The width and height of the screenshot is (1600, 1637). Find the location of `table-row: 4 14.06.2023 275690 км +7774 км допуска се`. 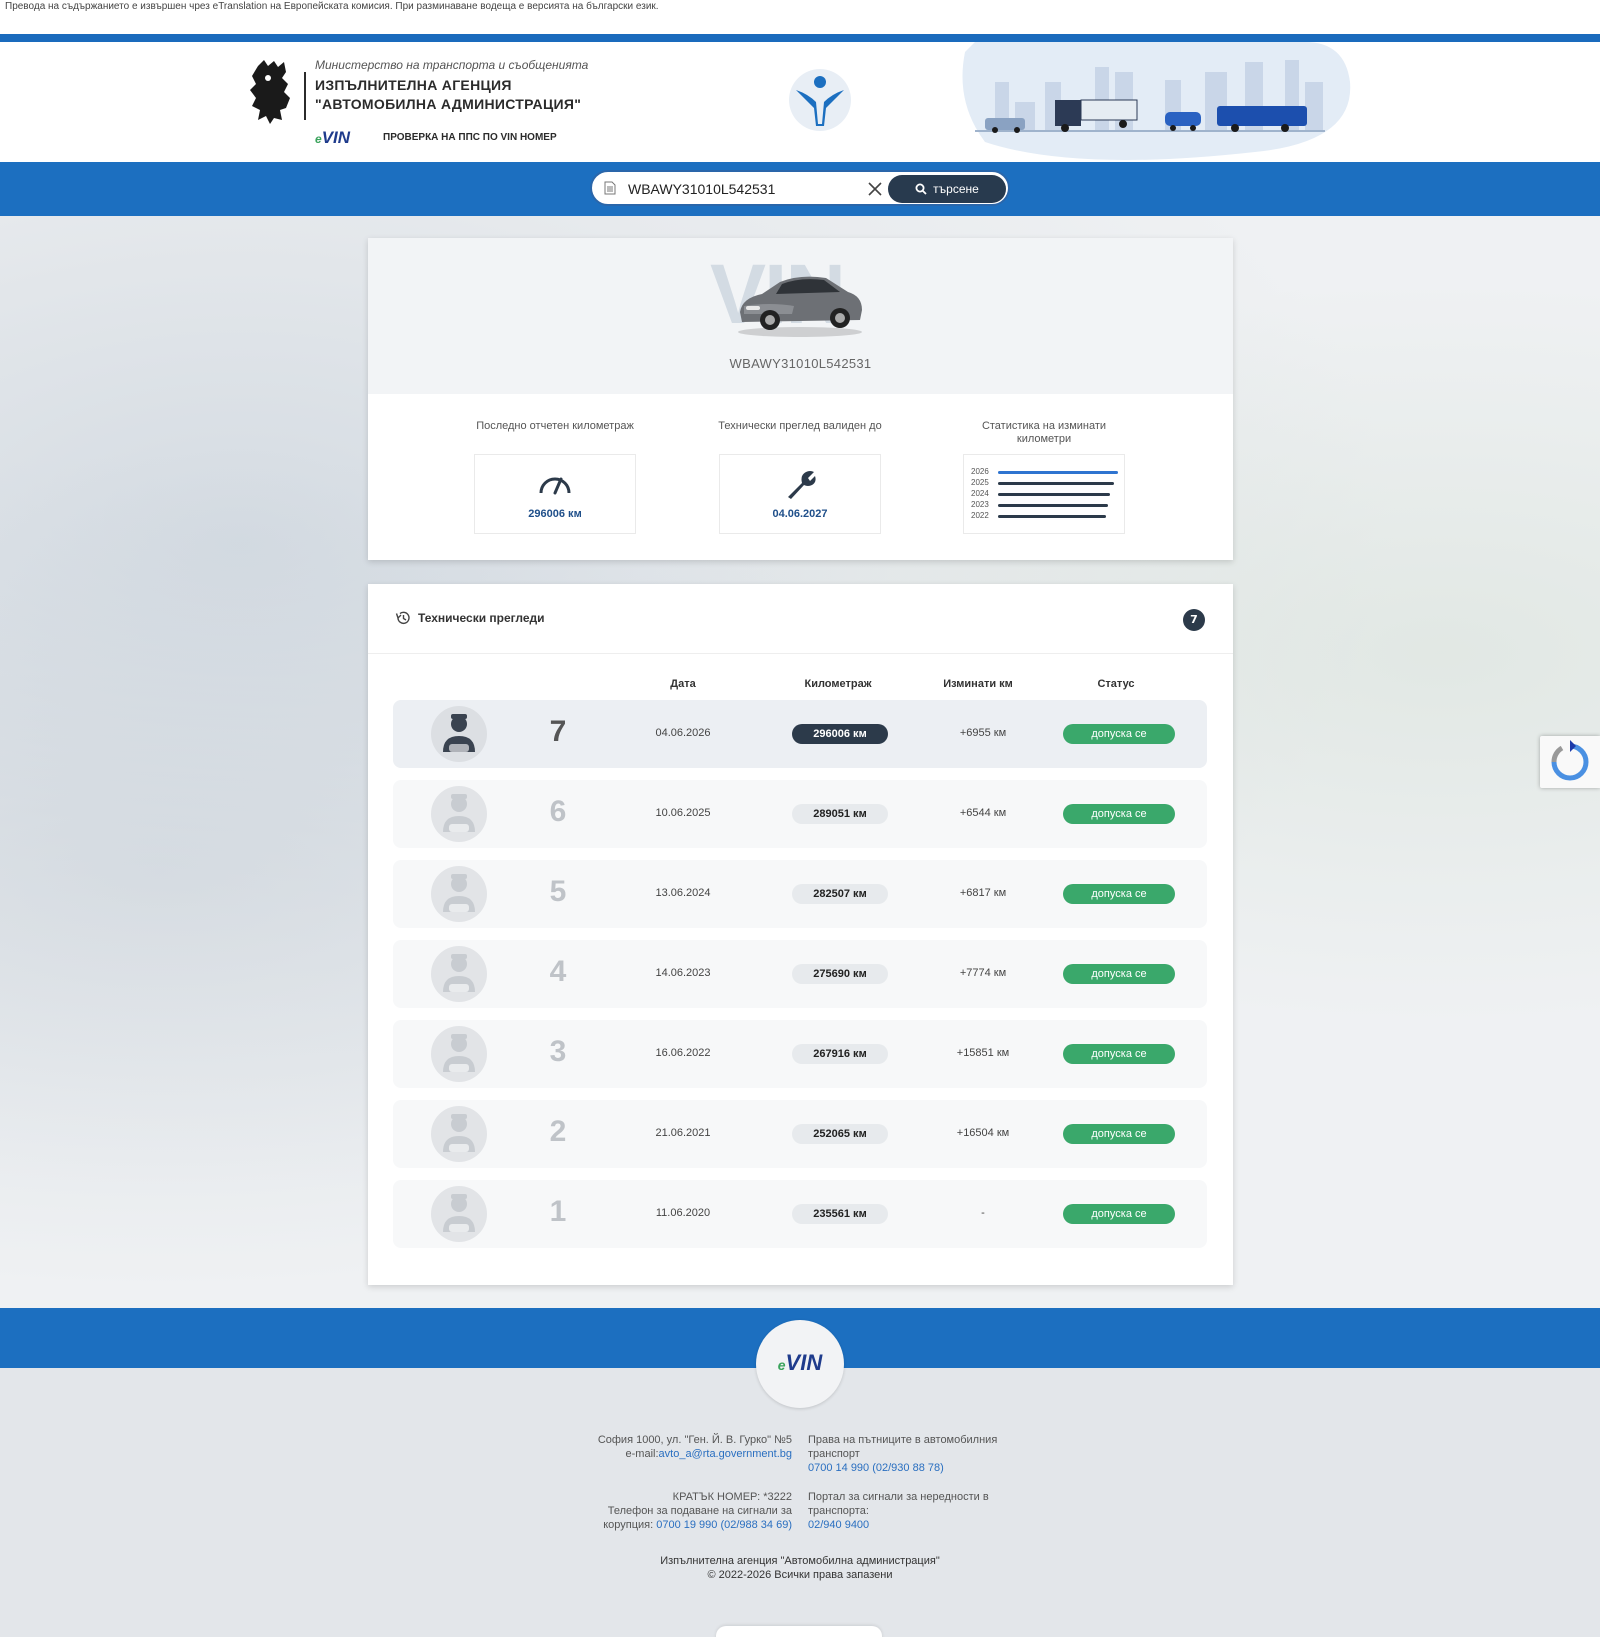

table-row: 4 14.06.2023 275690 км +7774 км допуска се is located at coordinates (800, 974).